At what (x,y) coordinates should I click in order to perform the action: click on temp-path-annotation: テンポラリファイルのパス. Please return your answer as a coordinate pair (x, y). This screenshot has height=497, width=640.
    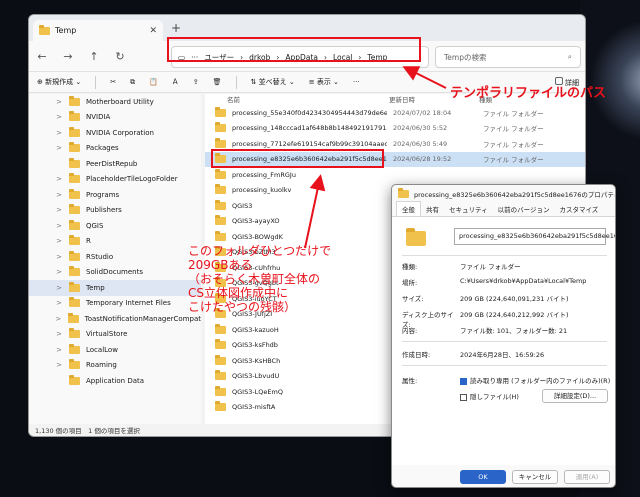
    Looking at the image, I should click on (528, 93).